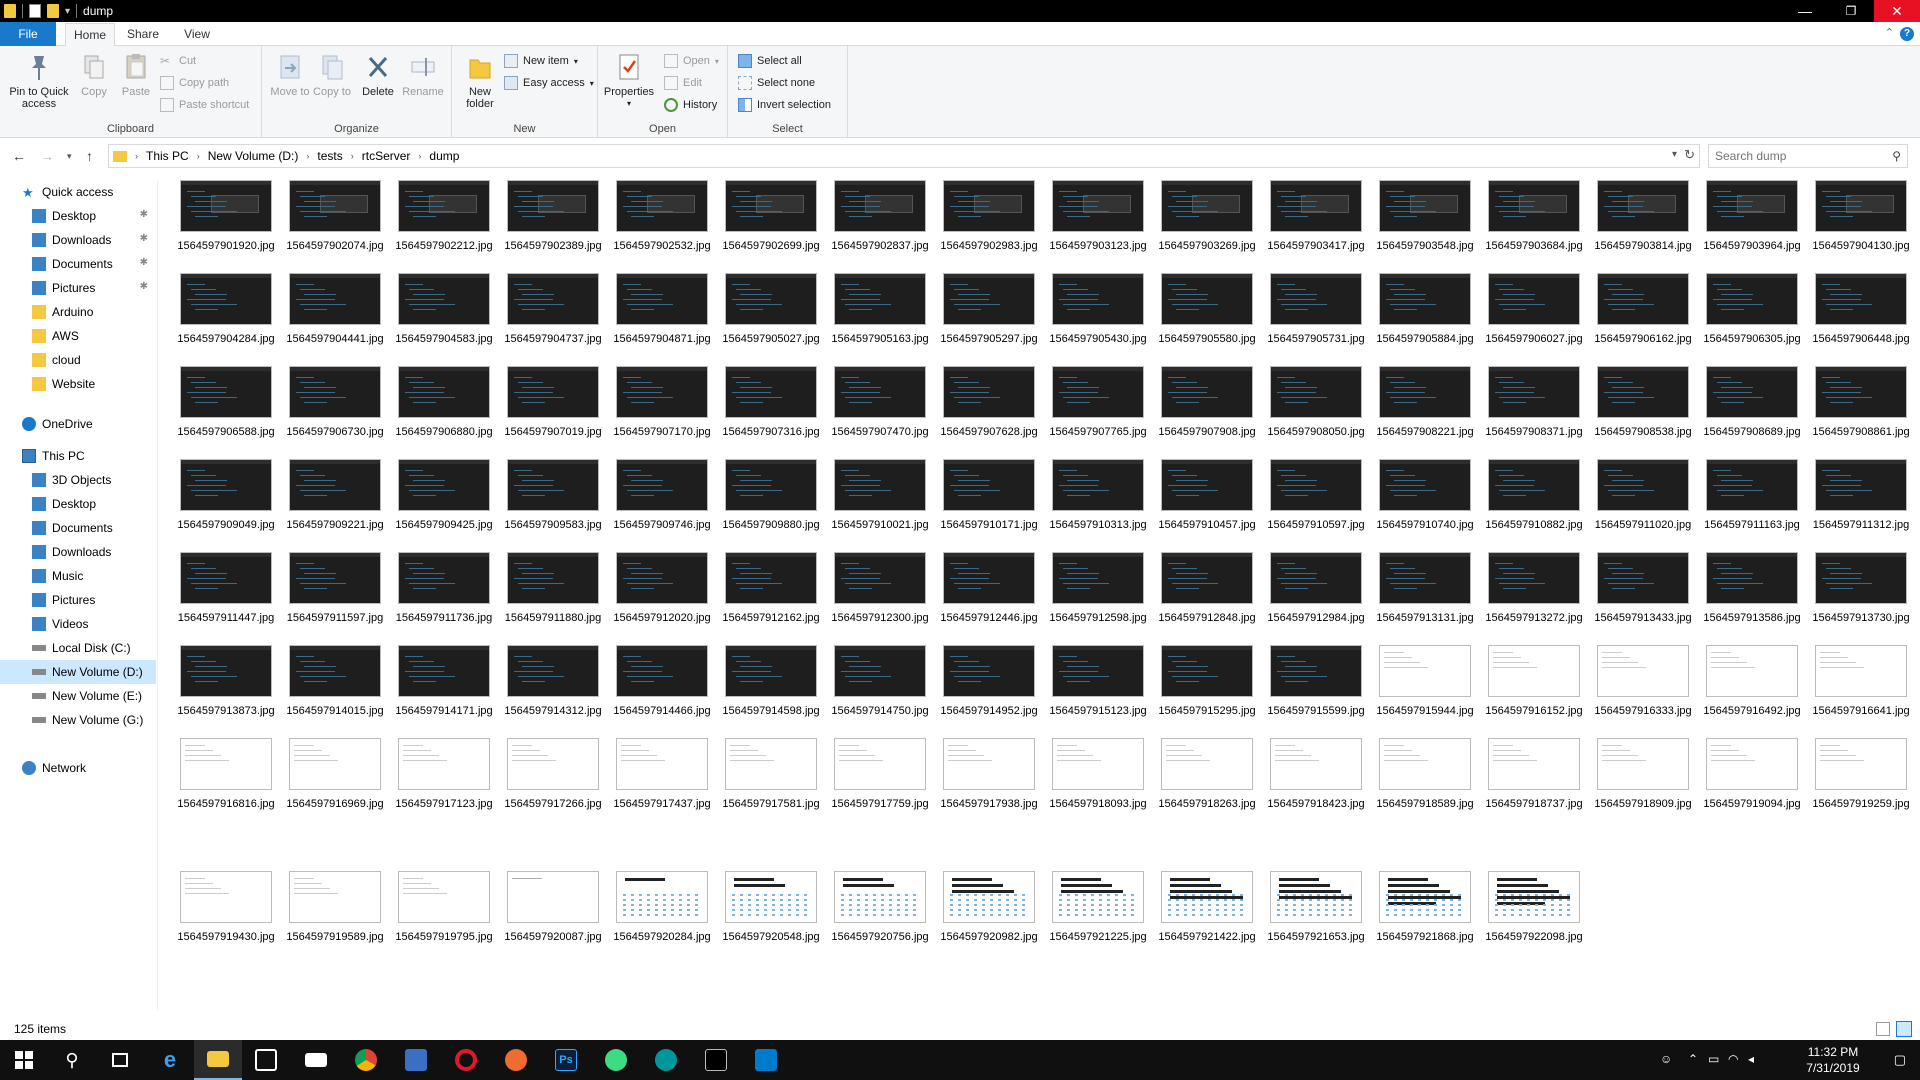 The image size is (1920, 1080). Describe the element at coordinates (336, 409) in the screenshot. I see `file-item: 1564597906730.jpg` at that location.